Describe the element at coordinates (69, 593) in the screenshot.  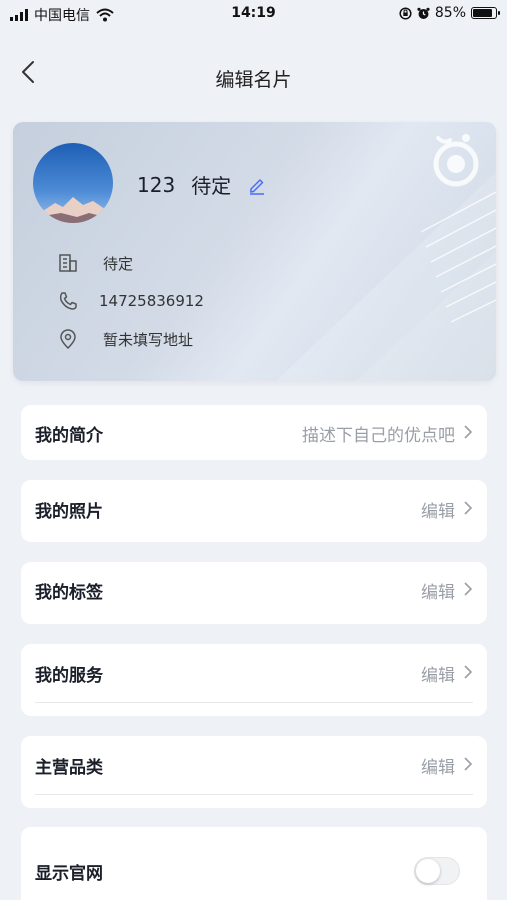
I see `tags-label: 我的标签` at that location.